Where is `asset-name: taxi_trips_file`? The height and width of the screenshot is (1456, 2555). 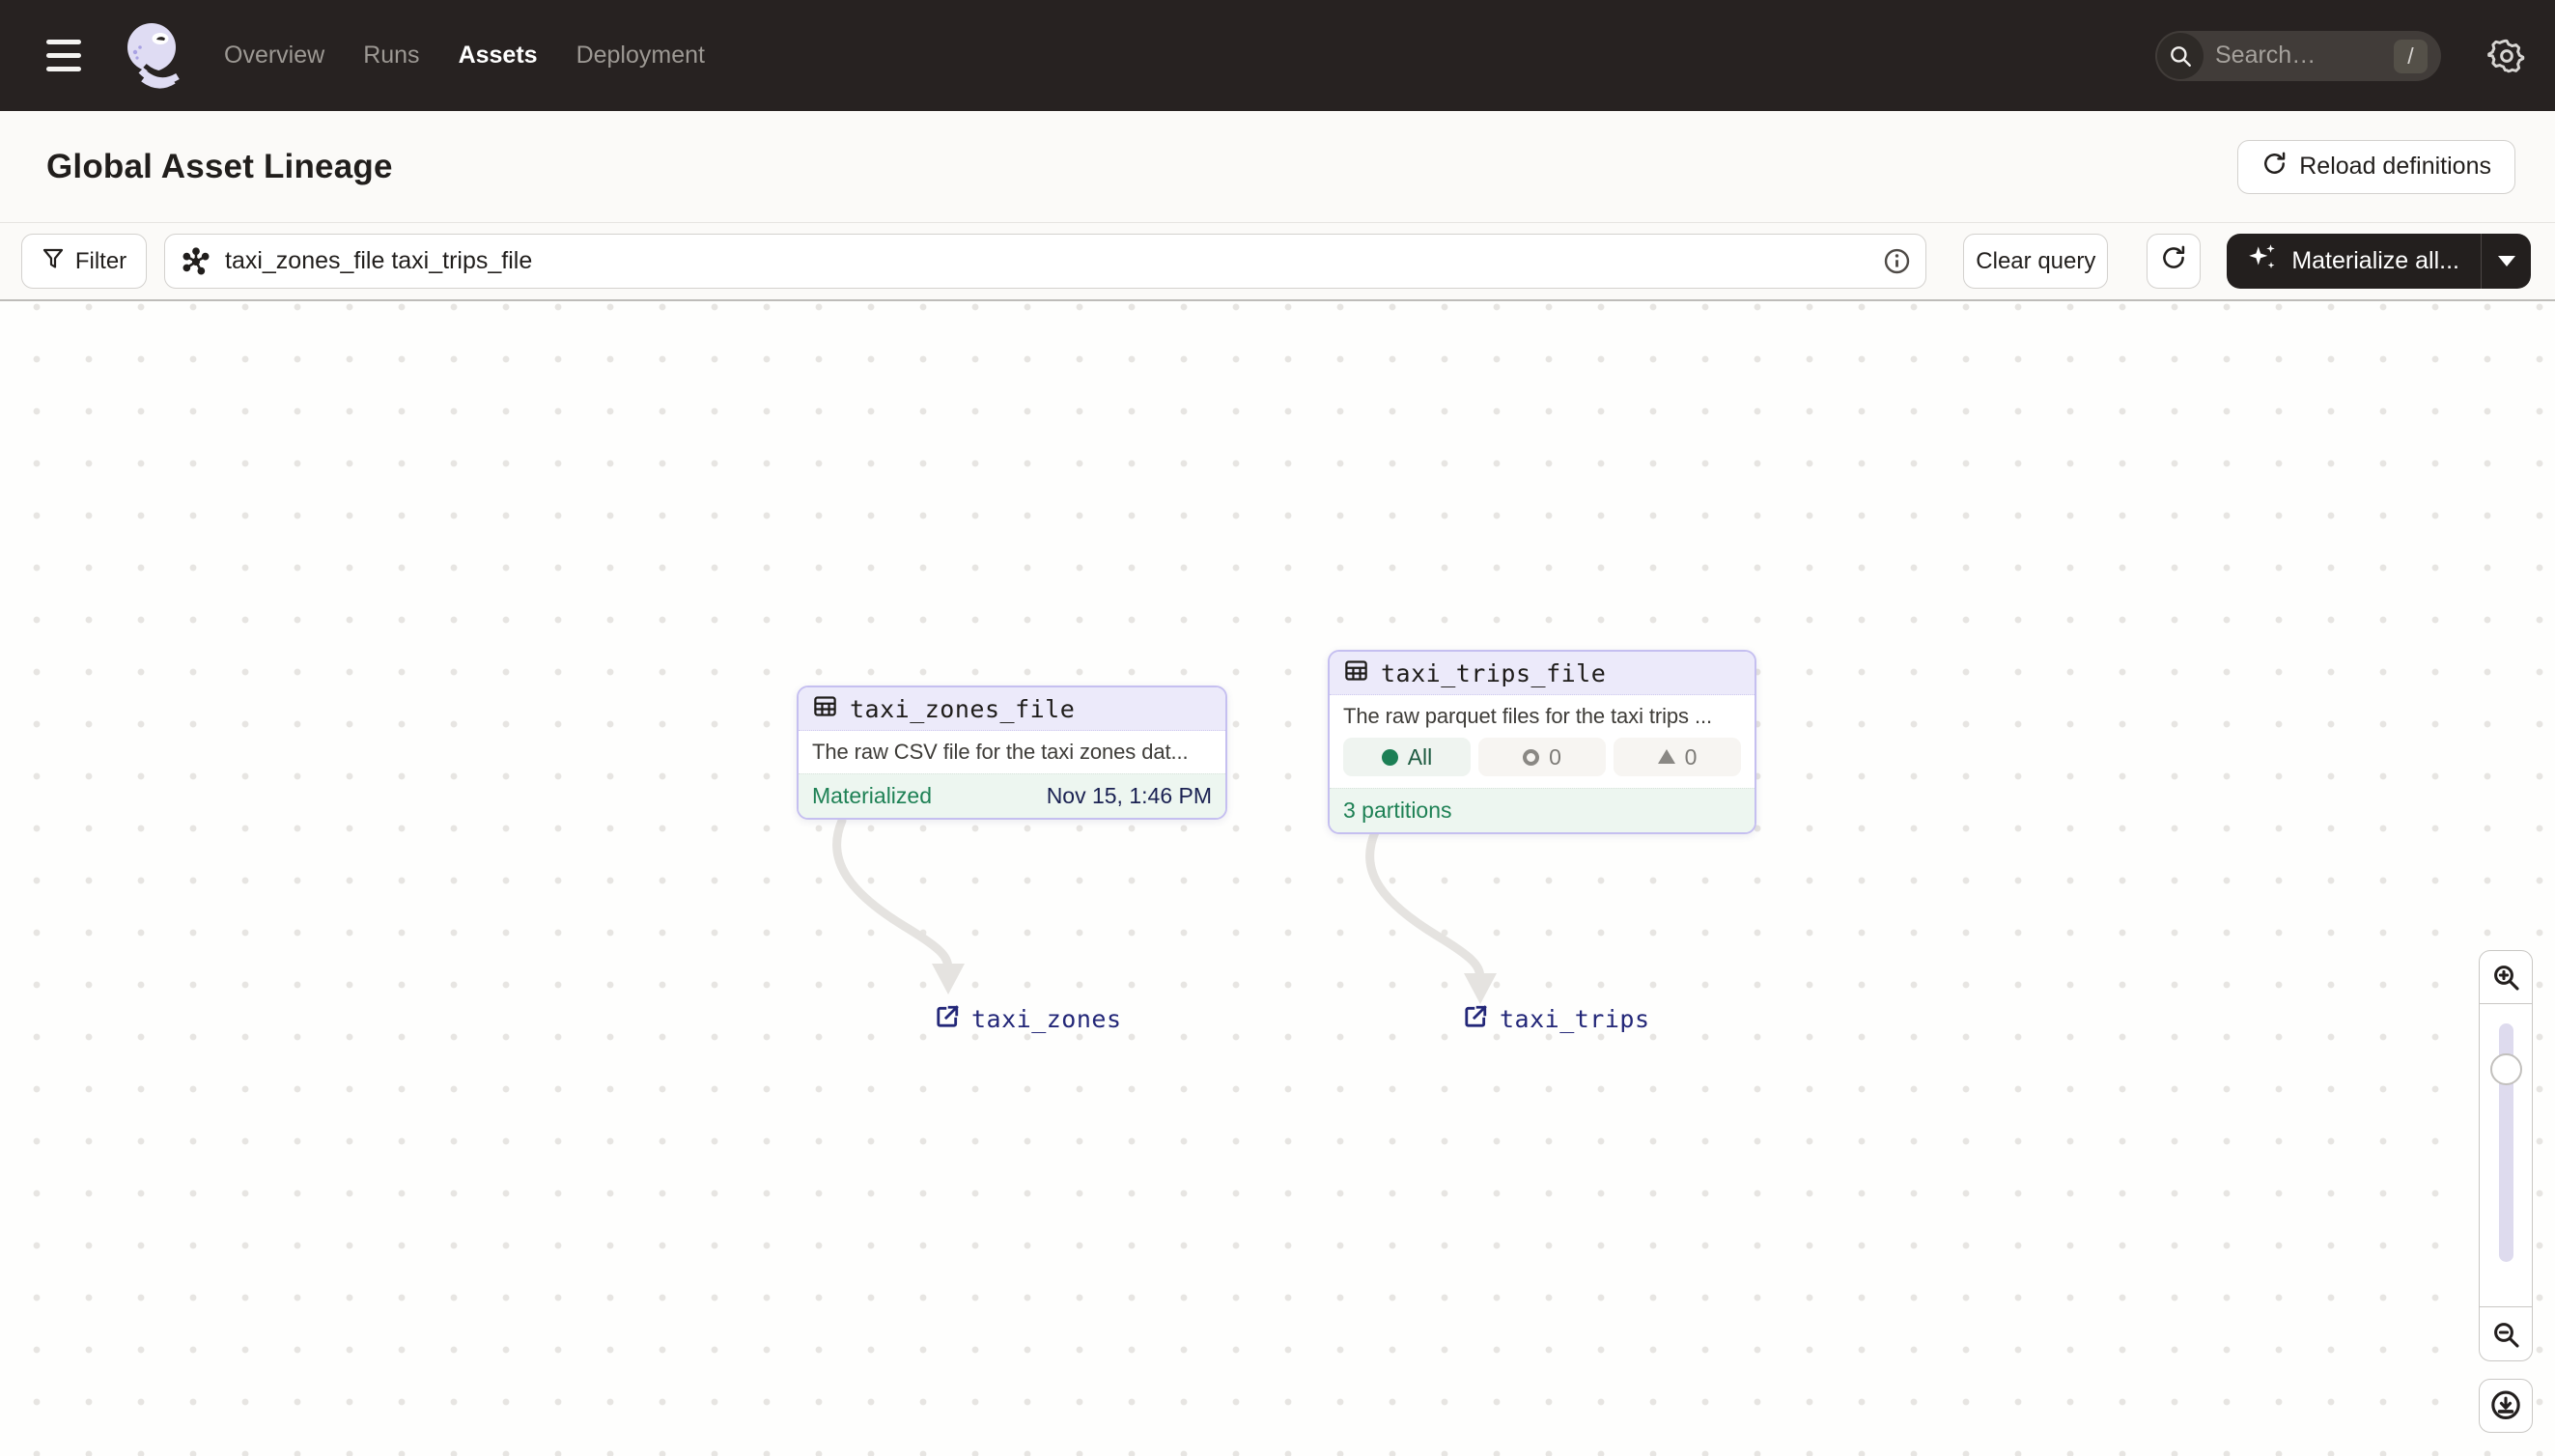
asset-name: taxi_trips_file is located at coordinates (1494, 673).